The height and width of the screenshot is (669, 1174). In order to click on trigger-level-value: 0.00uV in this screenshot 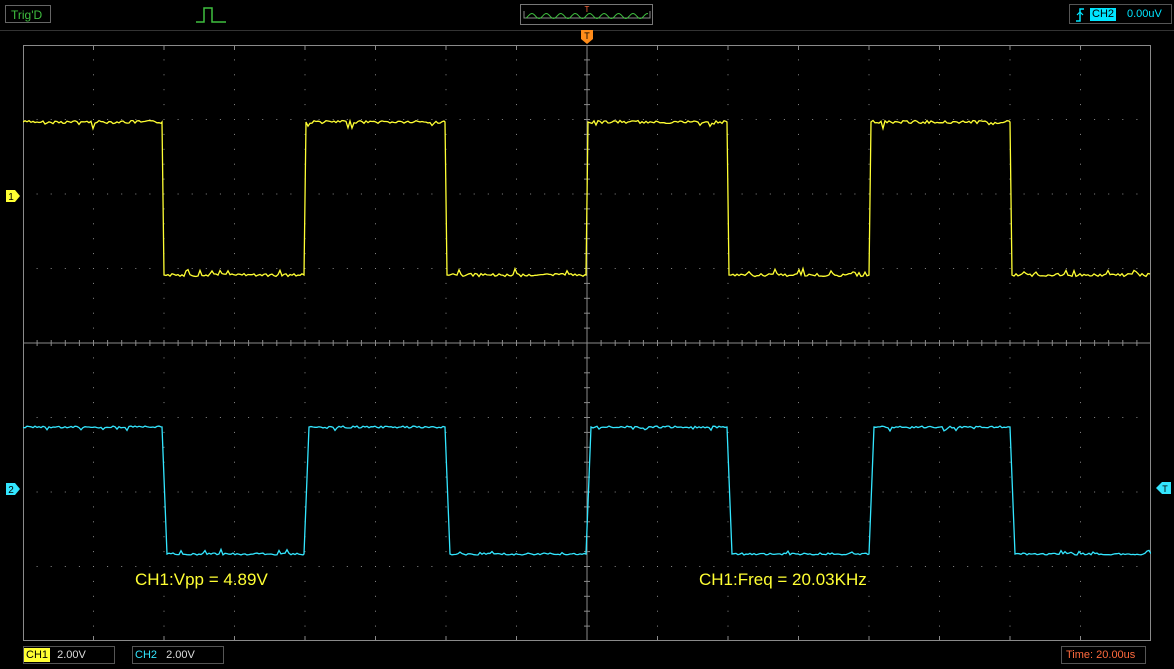, I will do `click(1144, 14)`.